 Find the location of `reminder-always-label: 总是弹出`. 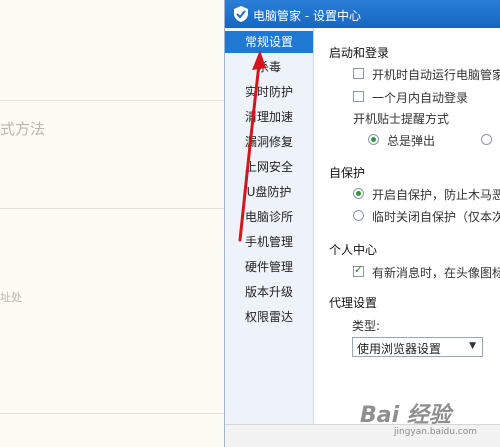

reminder-always-label: 总是弹出 is located at coordinates (411, 141).